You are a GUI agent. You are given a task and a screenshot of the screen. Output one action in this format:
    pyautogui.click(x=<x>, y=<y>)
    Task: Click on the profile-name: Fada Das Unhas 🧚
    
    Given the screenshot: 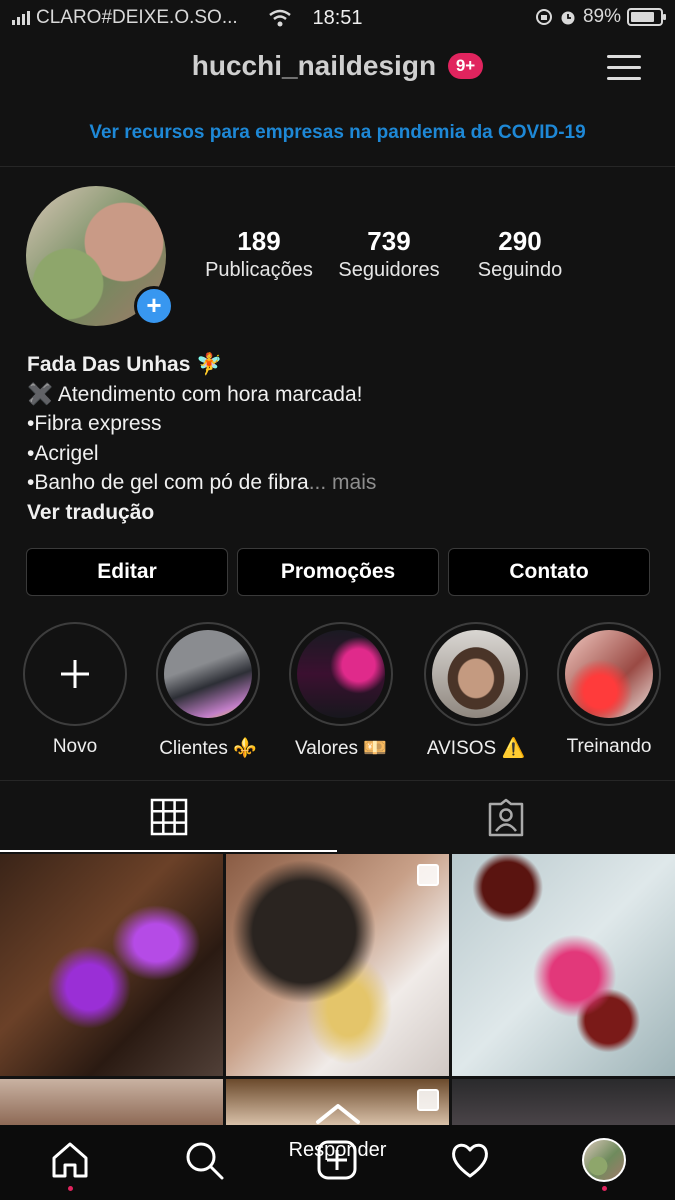 What is the action you would take?
    pyautogui.click(x=125, y=364)
    